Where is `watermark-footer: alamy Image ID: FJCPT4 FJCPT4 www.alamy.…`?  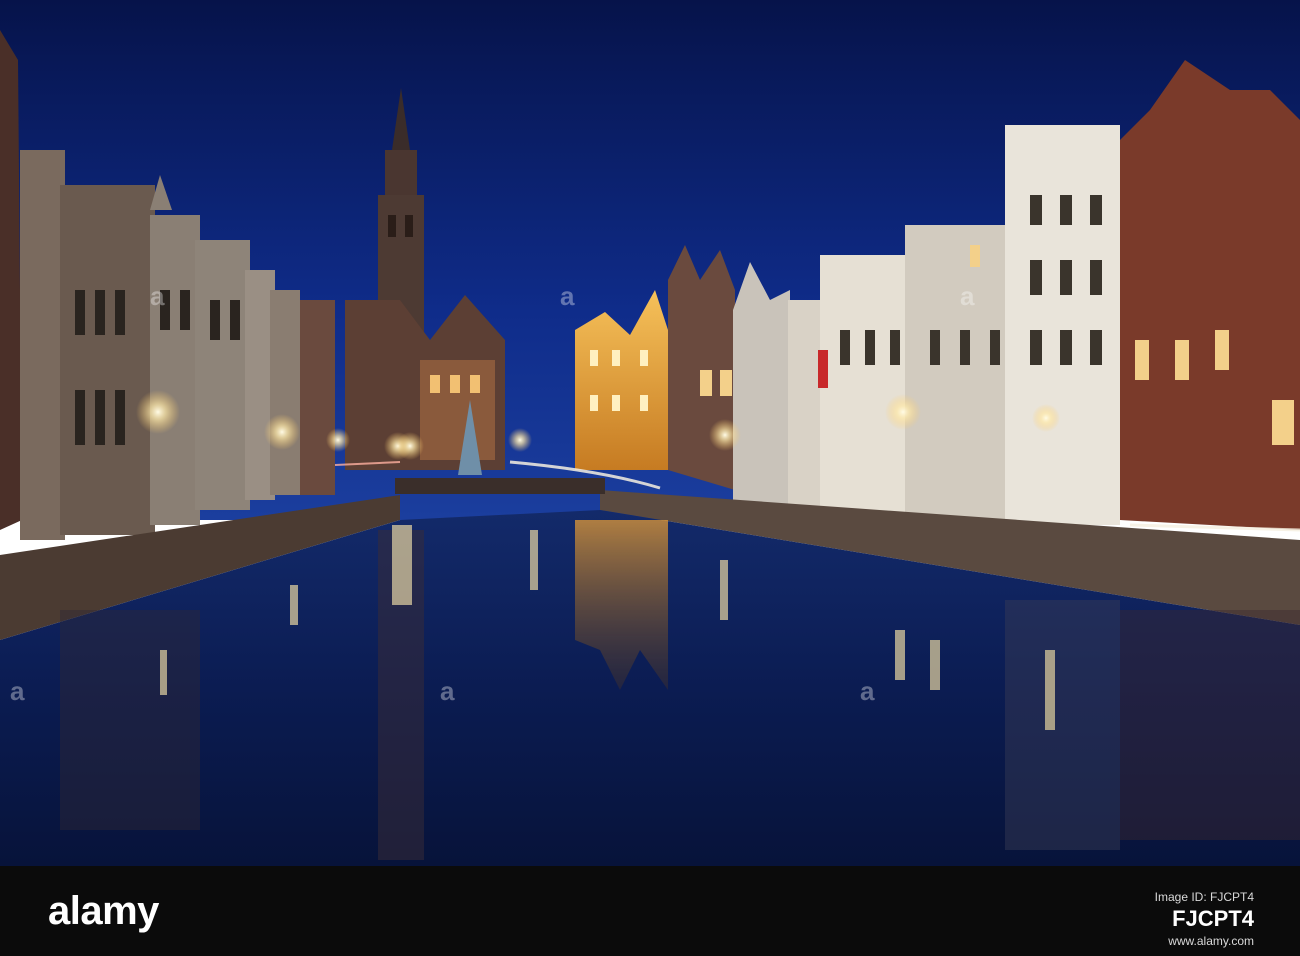 watermark-footer: alamy Image ID: FJCPT4 FJCPT4 www.alamy.… is located at coordinates (650, 911).